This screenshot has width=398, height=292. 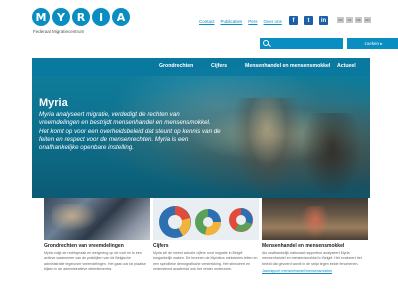 What do you see at coordinates (349, 20) in the screenshot?
I see `lang-nl: NL` at bounding box center [349, 20].